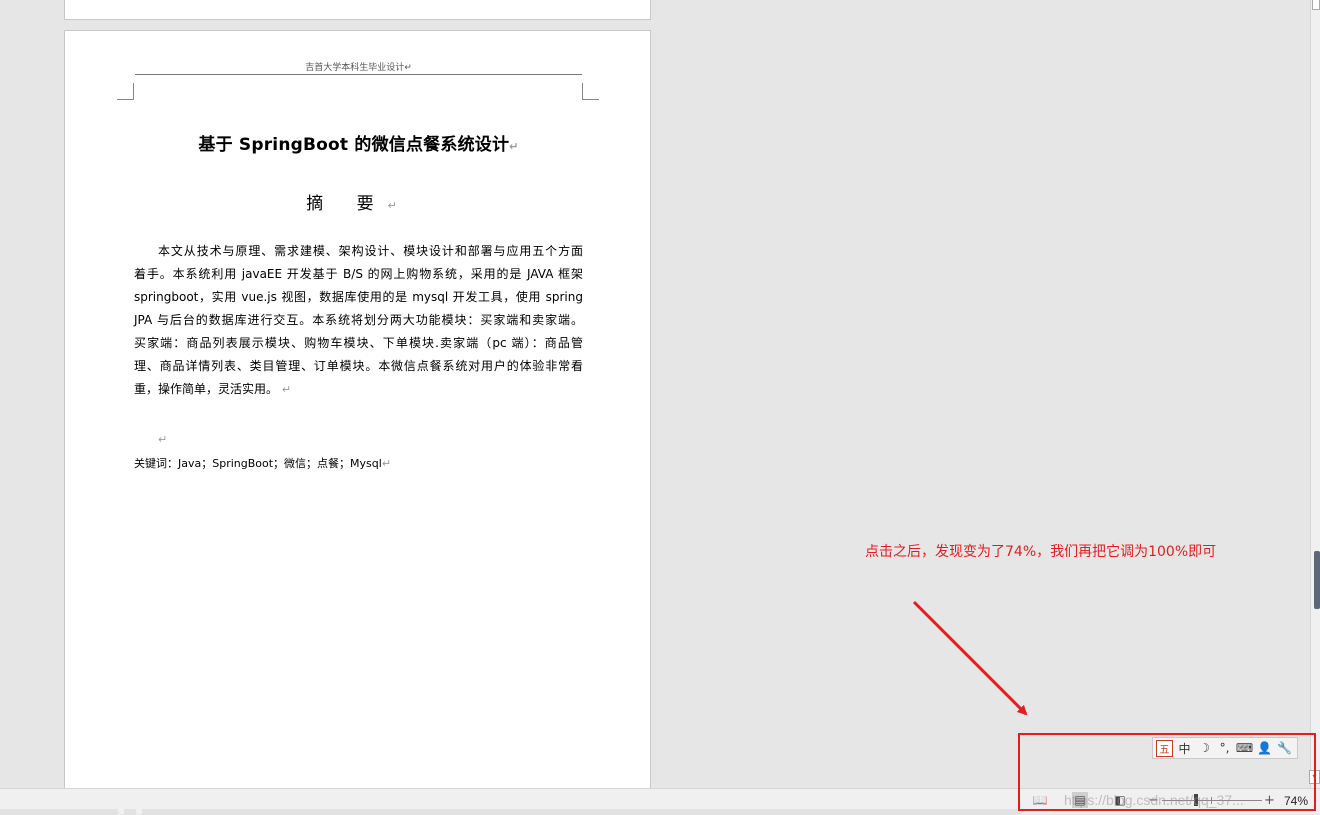  What do you see at coordinates (1167, 772) in the screenshot?
I see `annotation-highlight-box` at bounding box center [1167, 772].